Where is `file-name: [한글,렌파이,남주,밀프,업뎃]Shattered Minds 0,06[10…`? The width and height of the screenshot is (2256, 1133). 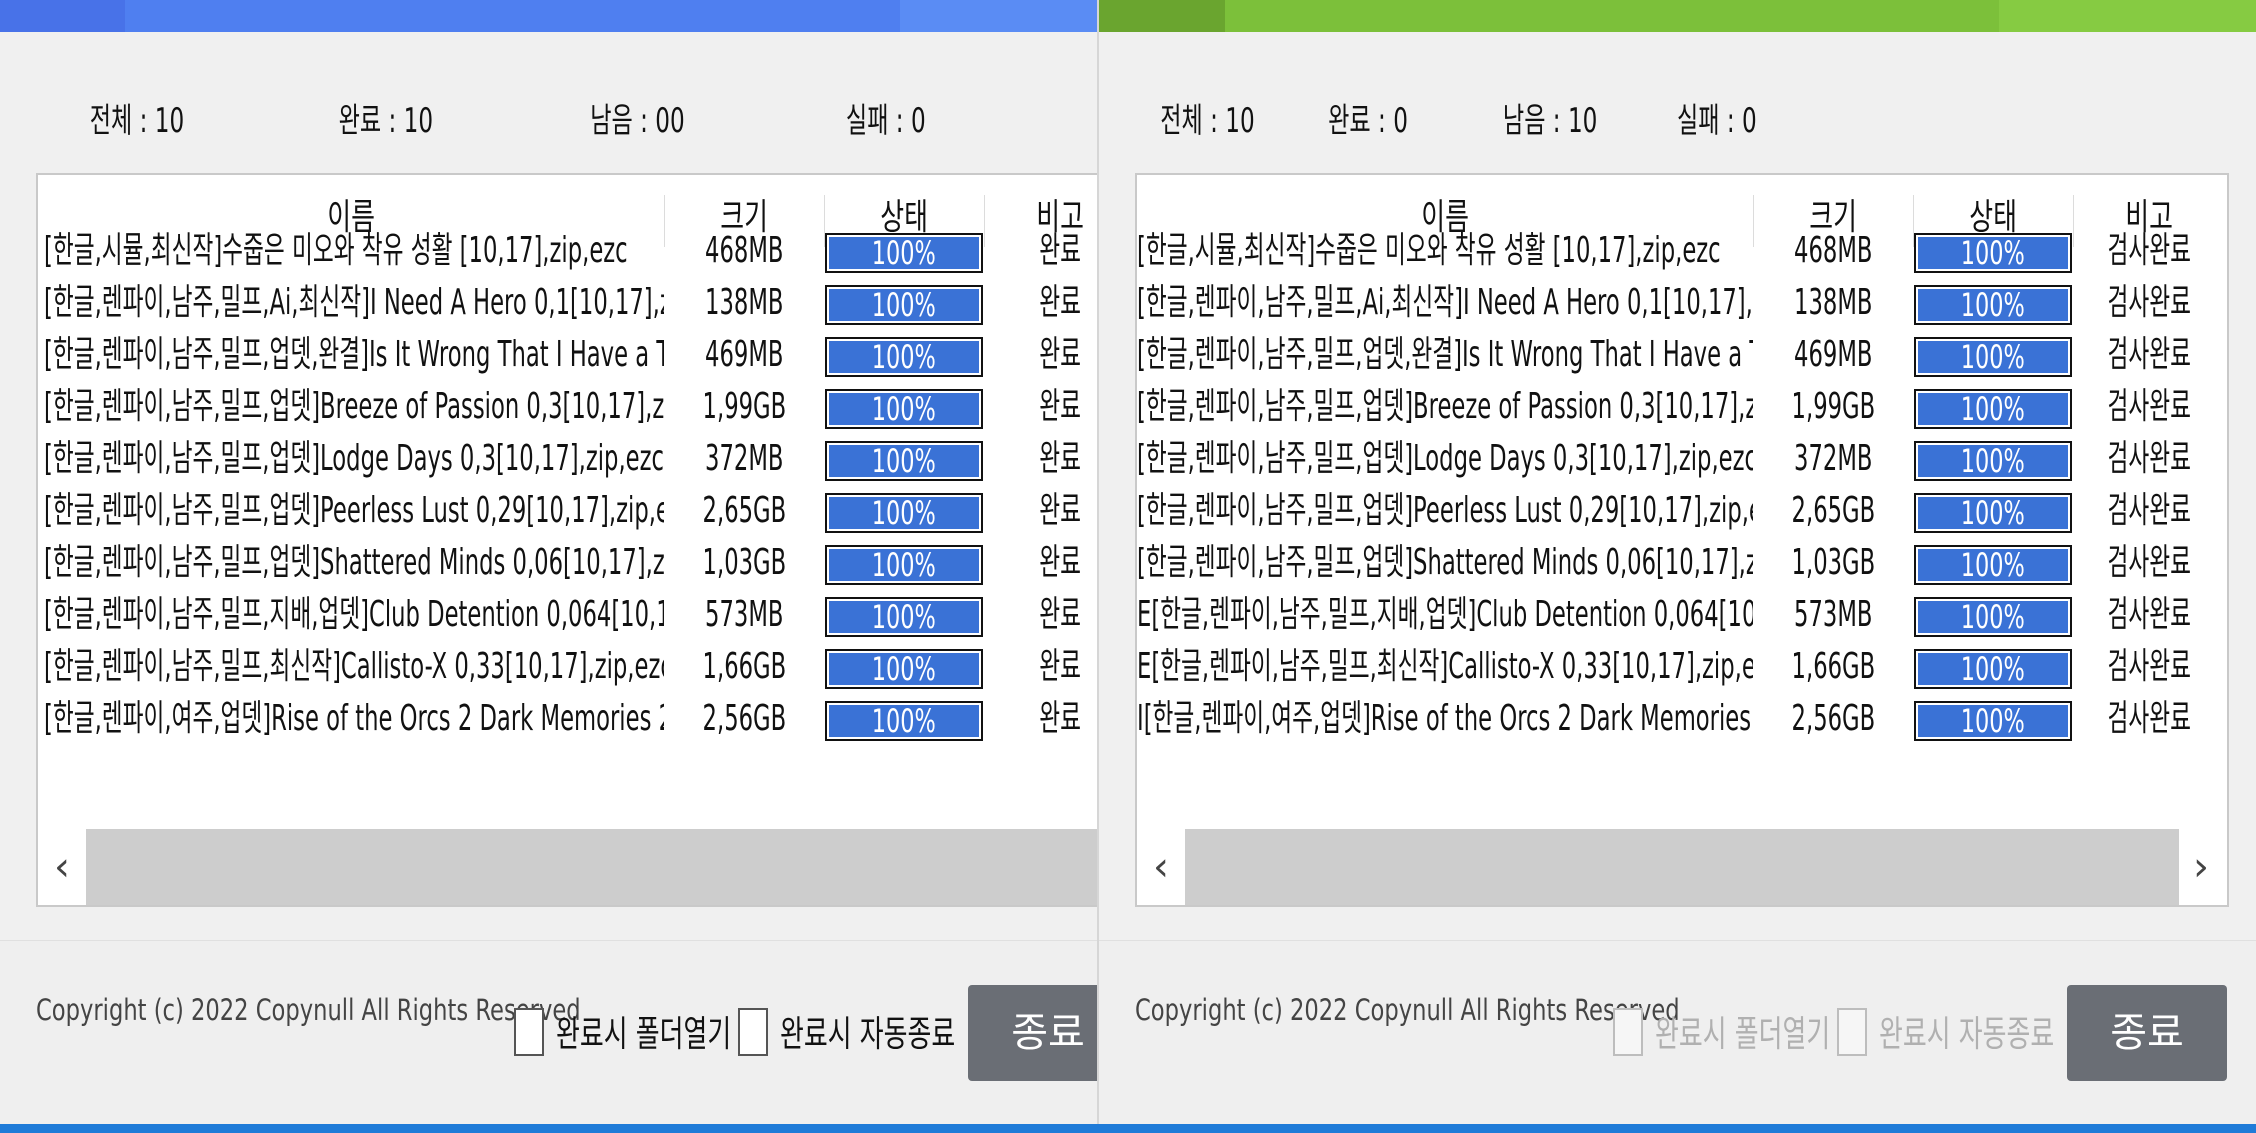 file-name: [한글,렌파이,남주,밀프,업뎃]Shattered Minds 0,06[10… is located at coordinates (1445, 562).